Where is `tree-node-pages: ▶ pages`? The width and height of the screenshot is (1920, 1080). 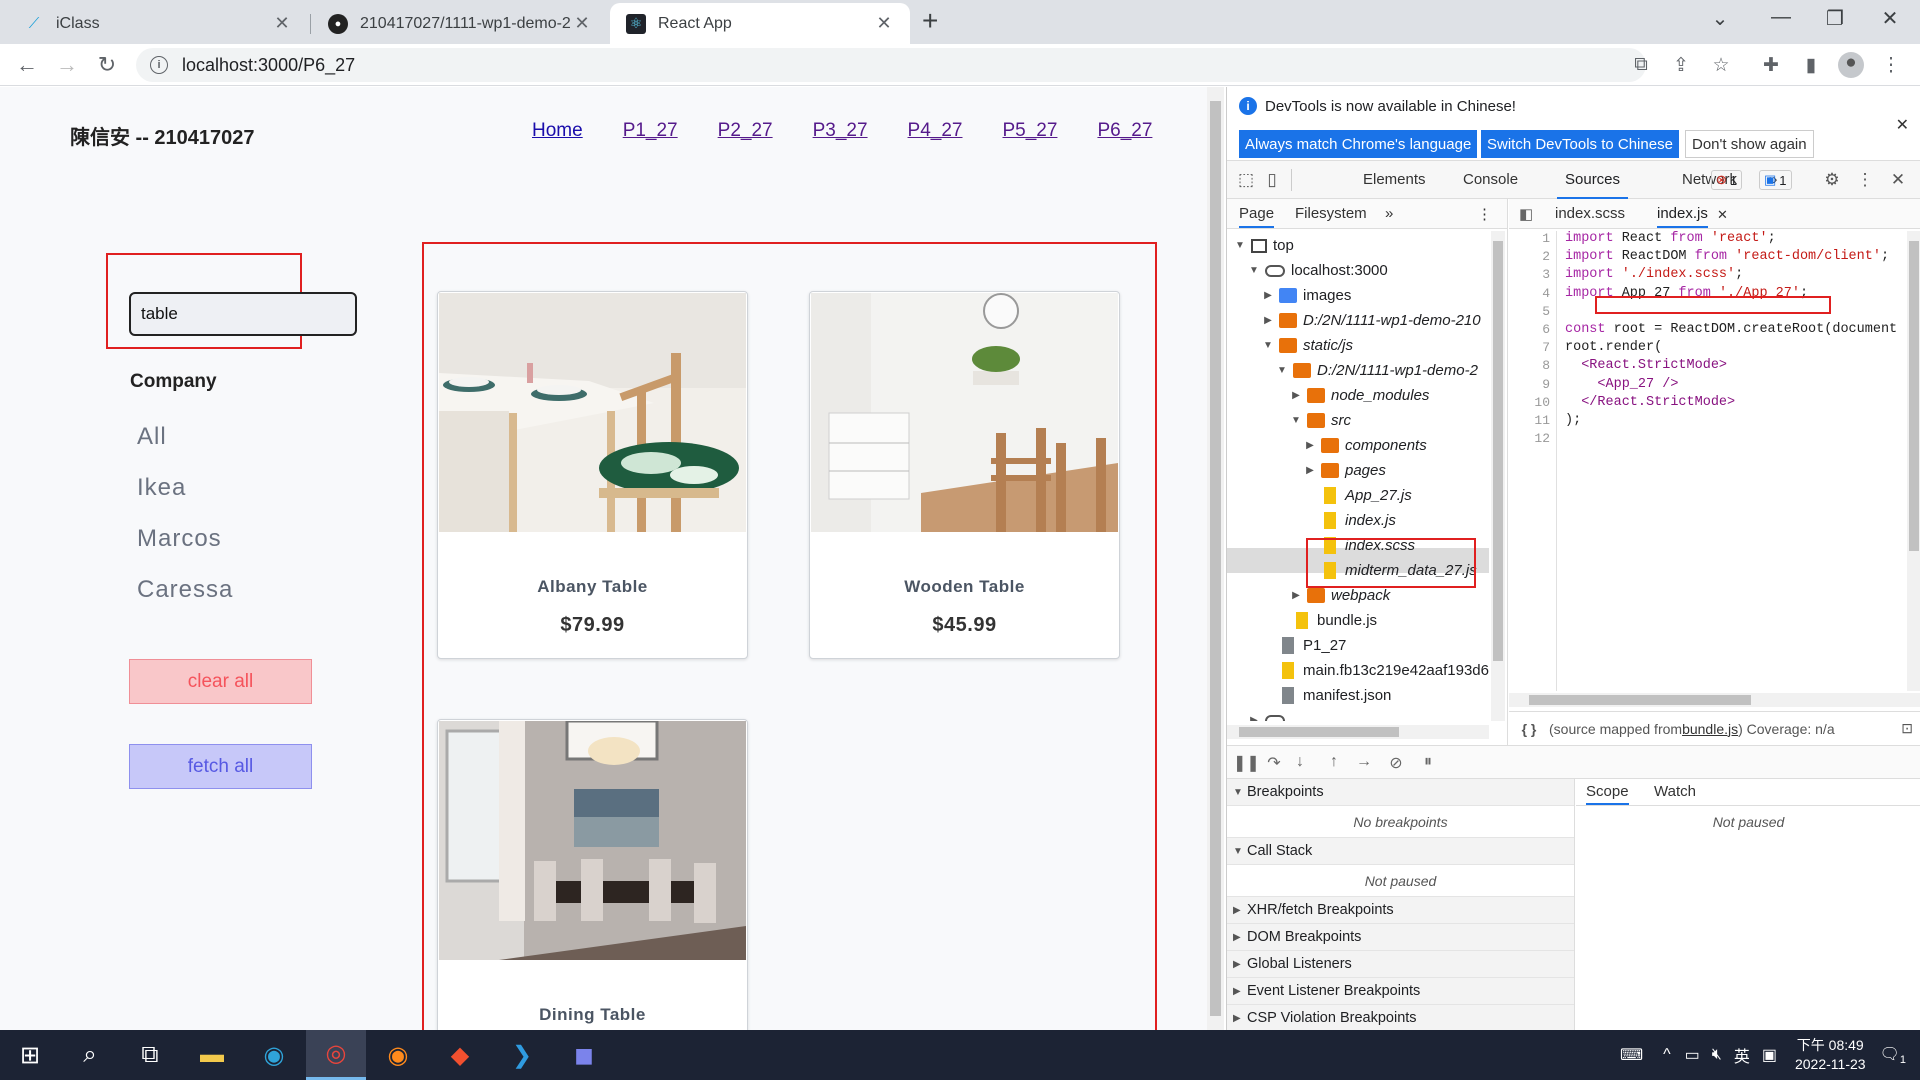 tree-node-pages: ▶ pages is located at coordinates (1344, 470).